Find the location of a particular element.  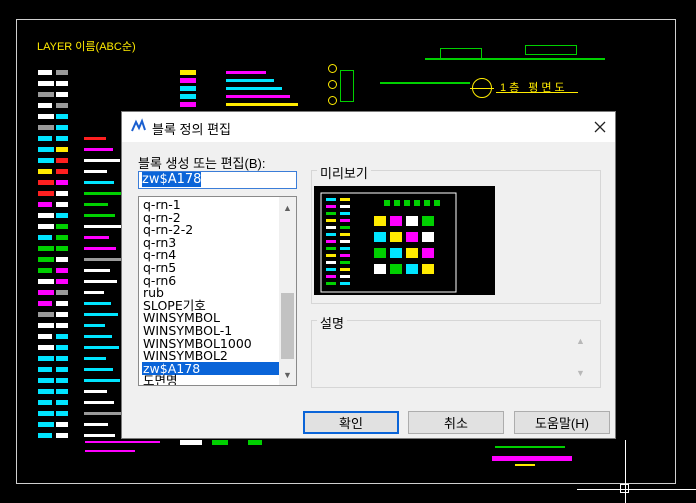

scroll-down-icon: ▼ is located at coordinates (287, 374).